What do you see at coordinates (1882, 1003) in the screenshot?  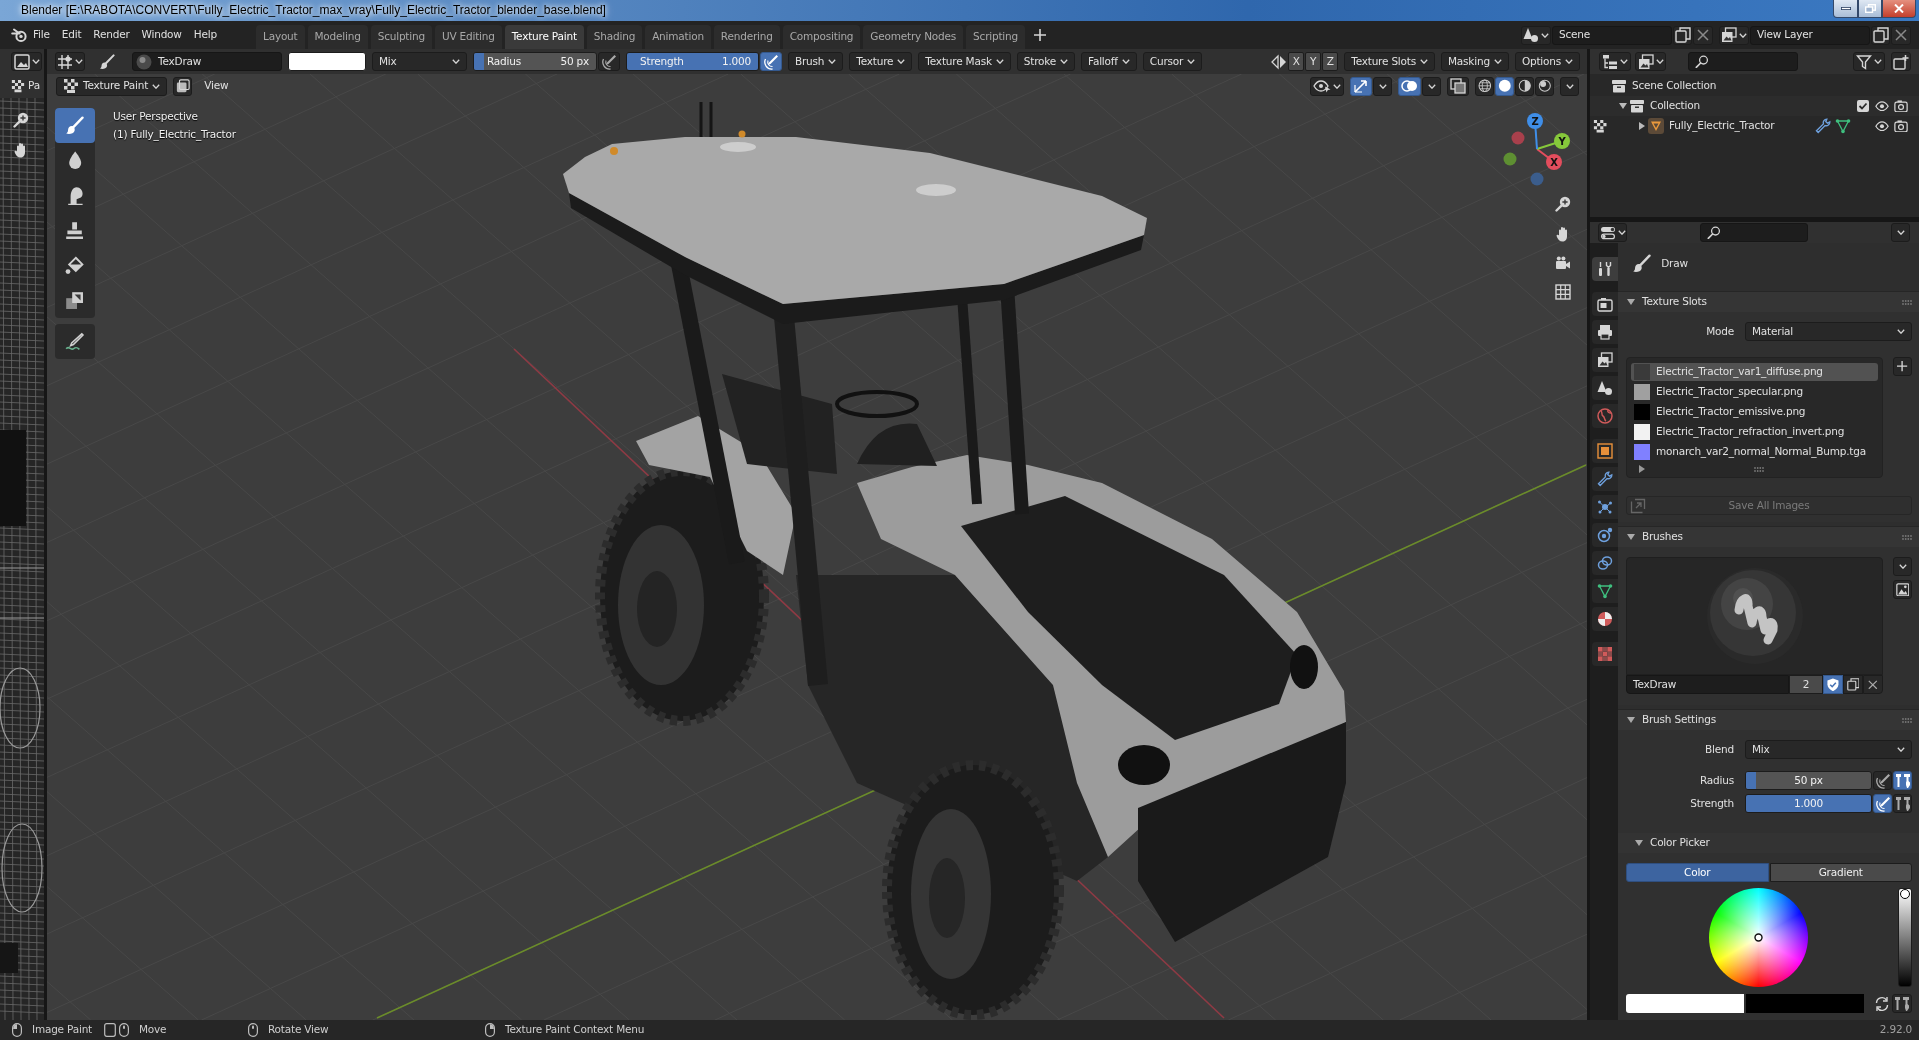 I see `swap-icon` at bounding box center [1882, 1003].